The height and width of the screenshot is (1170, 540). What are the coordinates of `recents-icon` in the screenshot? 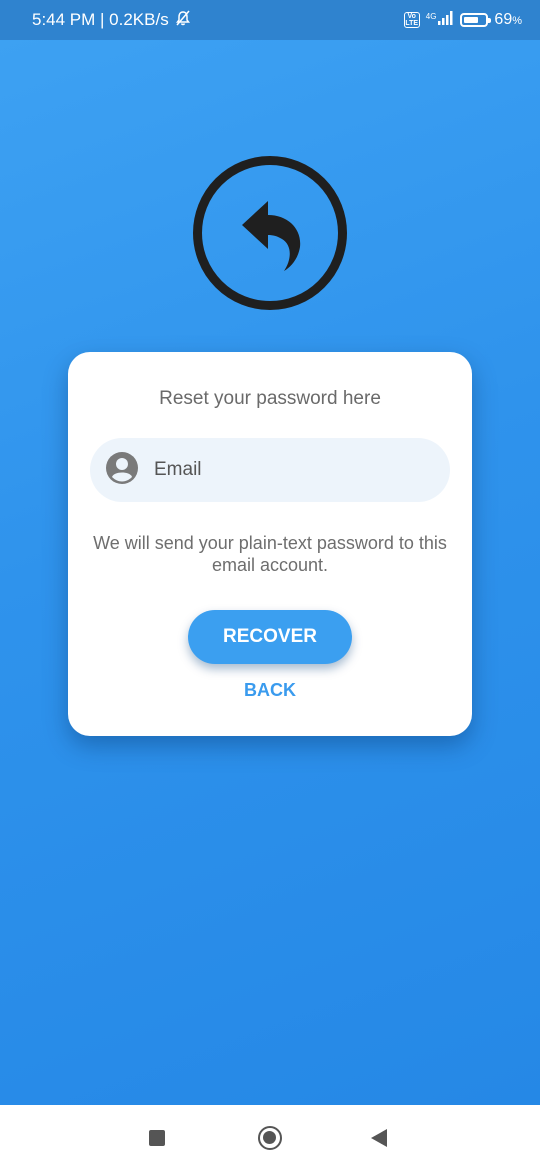 It's located at (157, 1138).